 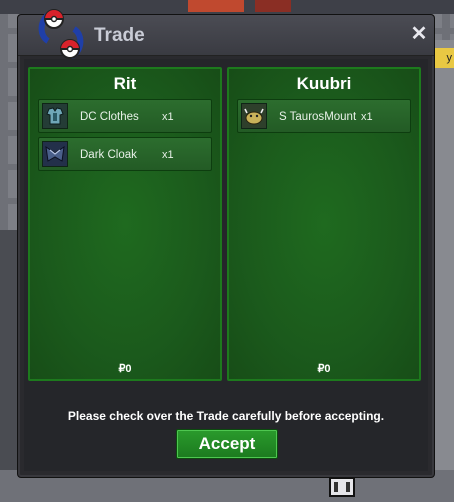 What do you see at coordinates (443, 270) in the screenshot?
I see `background-right-wall` at bounding box center [443, 270].